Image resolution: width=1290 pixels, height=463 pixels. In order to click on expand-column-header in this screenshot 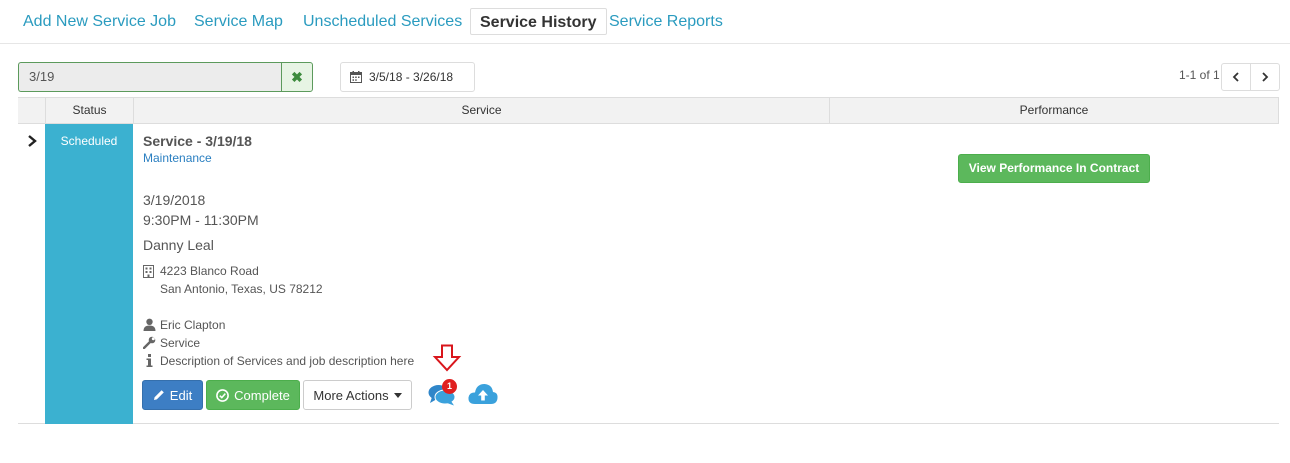, I will do `click(31, 110)`.